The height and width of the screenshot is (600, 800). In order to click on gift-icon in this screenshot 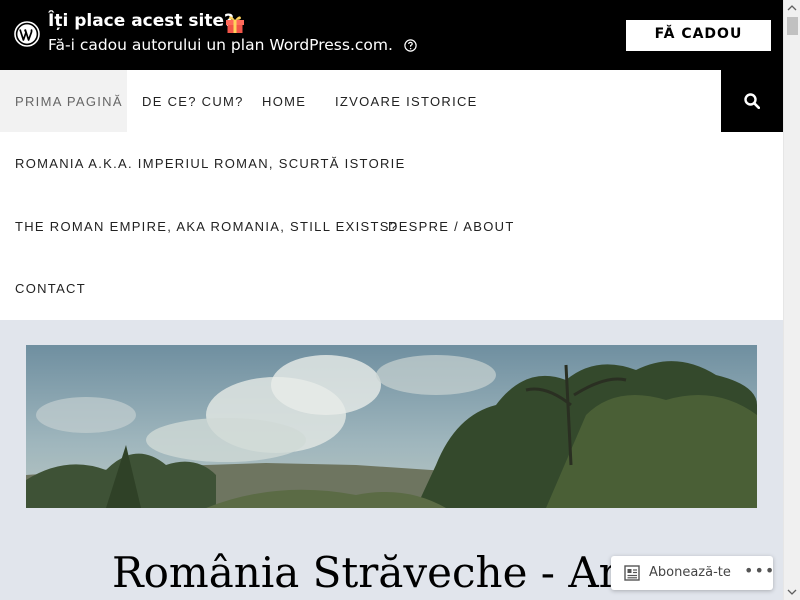, I will do `click(235, 24)`.